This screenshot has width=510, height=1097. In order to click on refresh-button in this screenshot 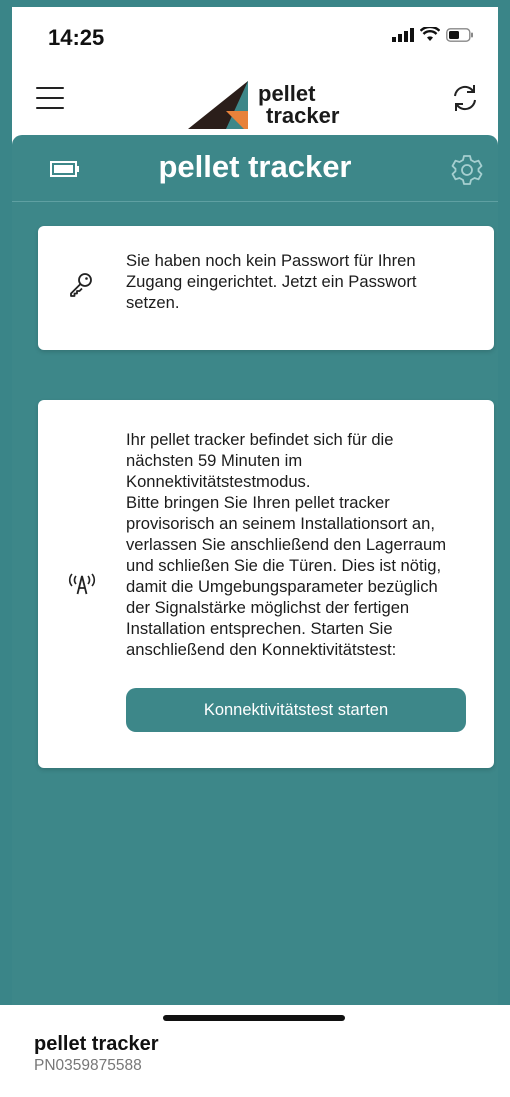, I will do `click(465, 98)`.